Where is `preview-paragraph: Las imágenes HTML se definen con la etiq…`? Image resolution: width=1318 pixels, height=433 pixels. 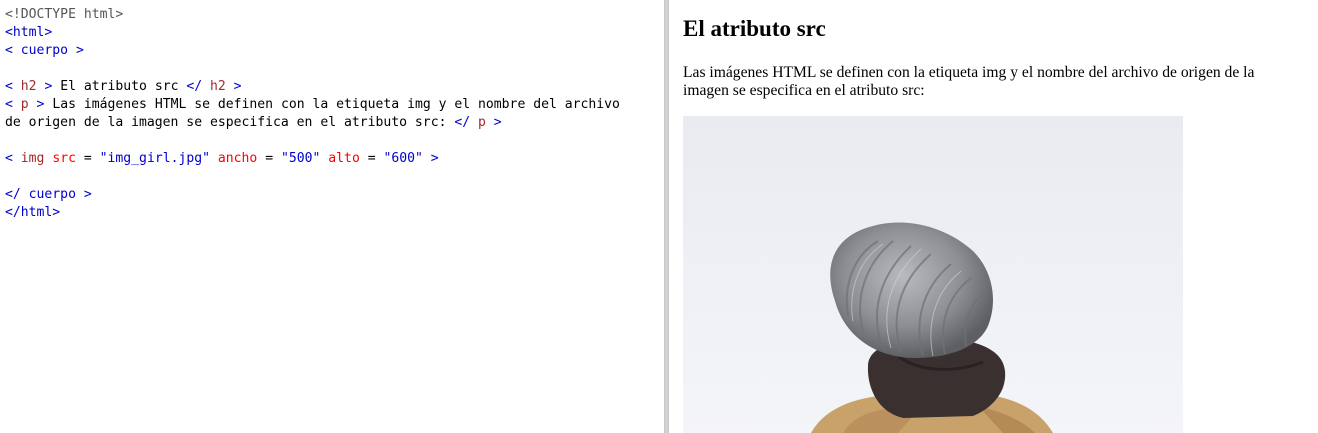
preview-paragraph: Las imágenes HTML se definen con la etiq… is located at coordinates (969, 81).